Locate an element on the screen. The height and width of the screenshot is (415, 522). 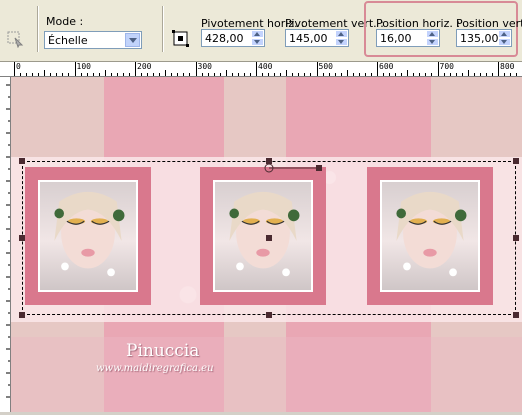
horizontal-ruler: 0 100 200 300 400 500 600 700 800 is located at coordinates (261, 69).